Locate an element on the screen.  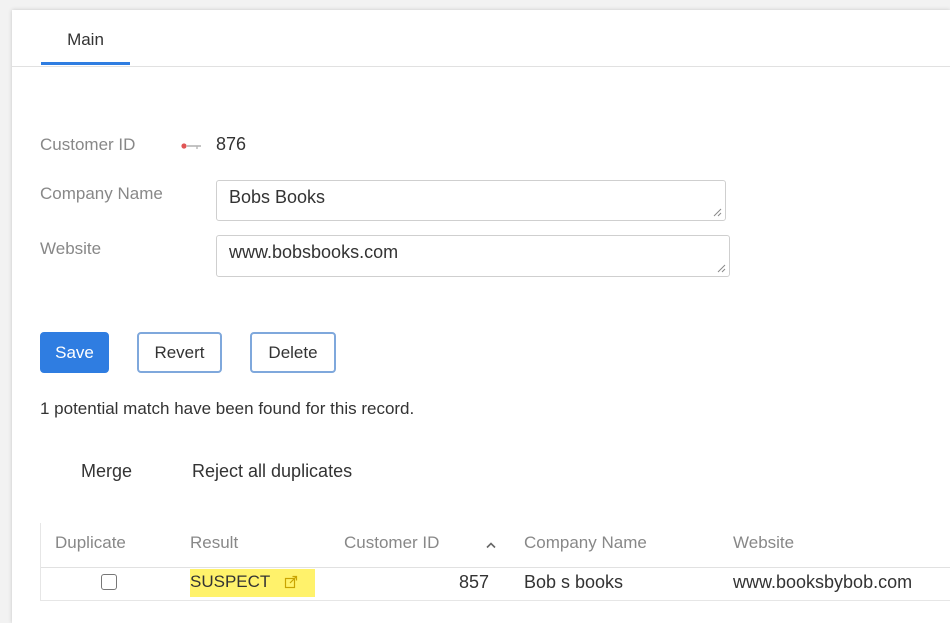
merge-button: Merge is located at coordinates (106, 471).